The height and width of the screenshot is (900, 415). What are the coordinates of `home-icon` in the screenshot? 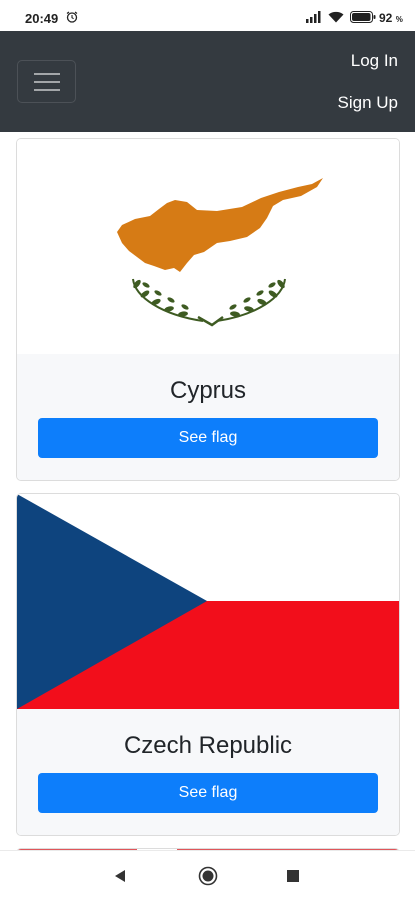 It's located at (208, 876).